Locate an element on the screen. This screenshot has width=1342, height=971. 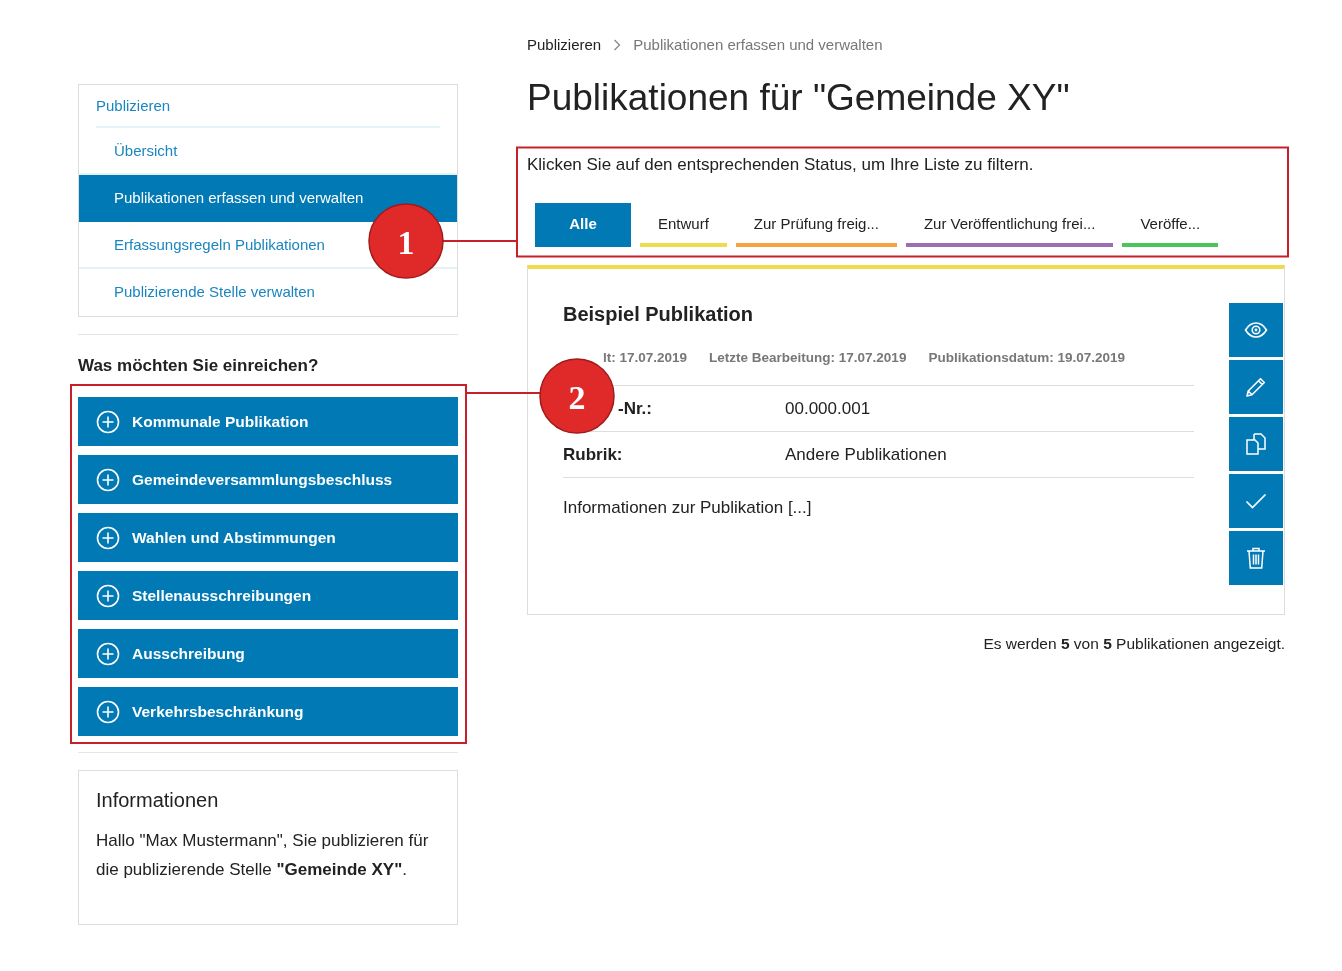
copy-icon is located at coordinates (1256, 444).